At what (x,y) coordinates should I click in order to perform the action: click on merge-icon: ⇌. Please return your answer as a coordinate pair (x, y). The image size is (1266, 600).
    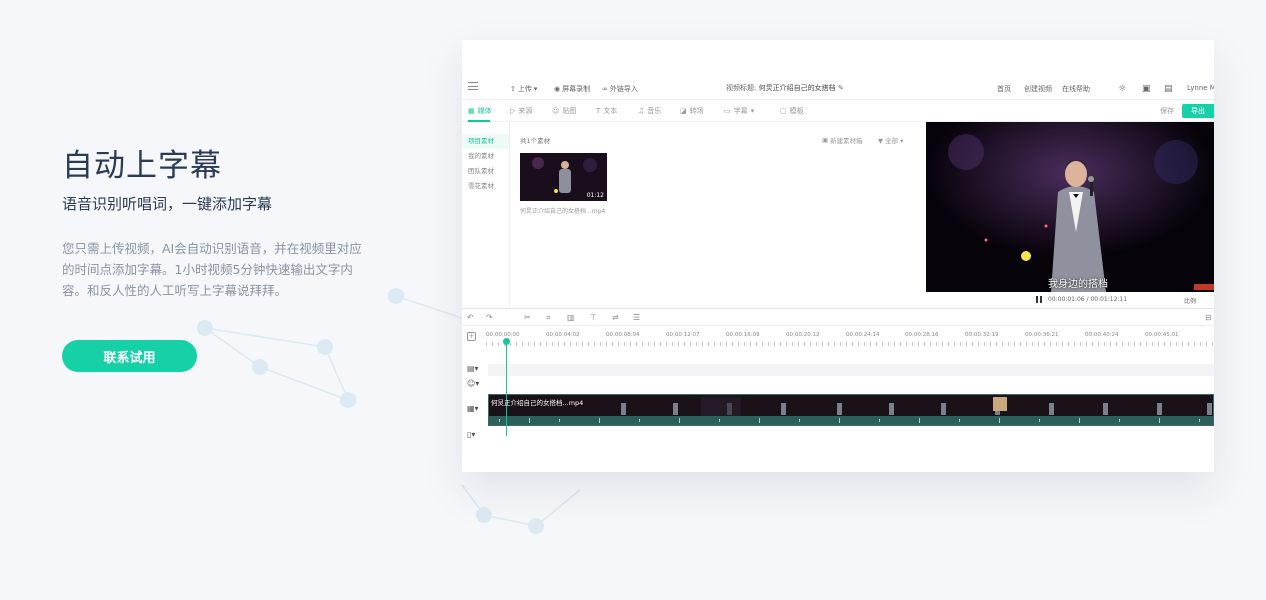
    Looking at the image, I should click on (615, 317).